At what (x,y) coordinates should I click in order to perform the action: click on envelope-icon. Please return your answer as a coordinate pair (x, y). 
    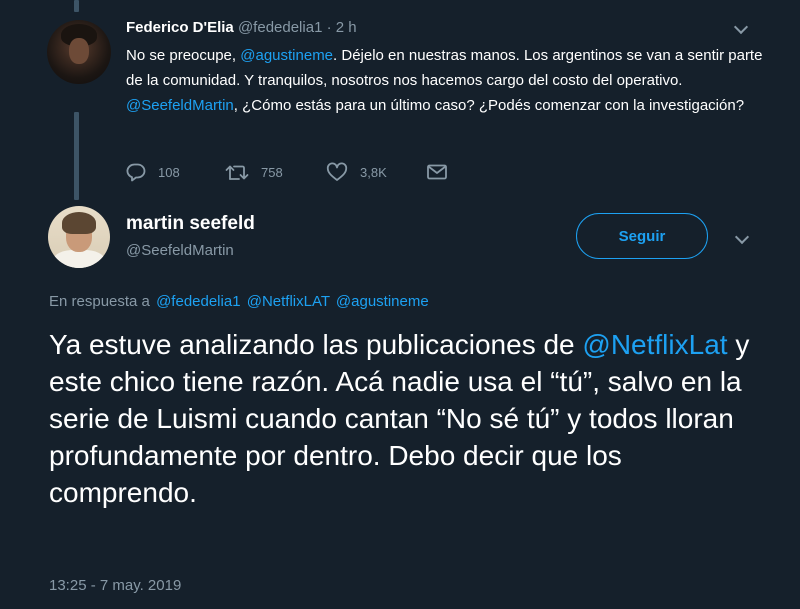
    Looking at the image, I should click on (437, 172).